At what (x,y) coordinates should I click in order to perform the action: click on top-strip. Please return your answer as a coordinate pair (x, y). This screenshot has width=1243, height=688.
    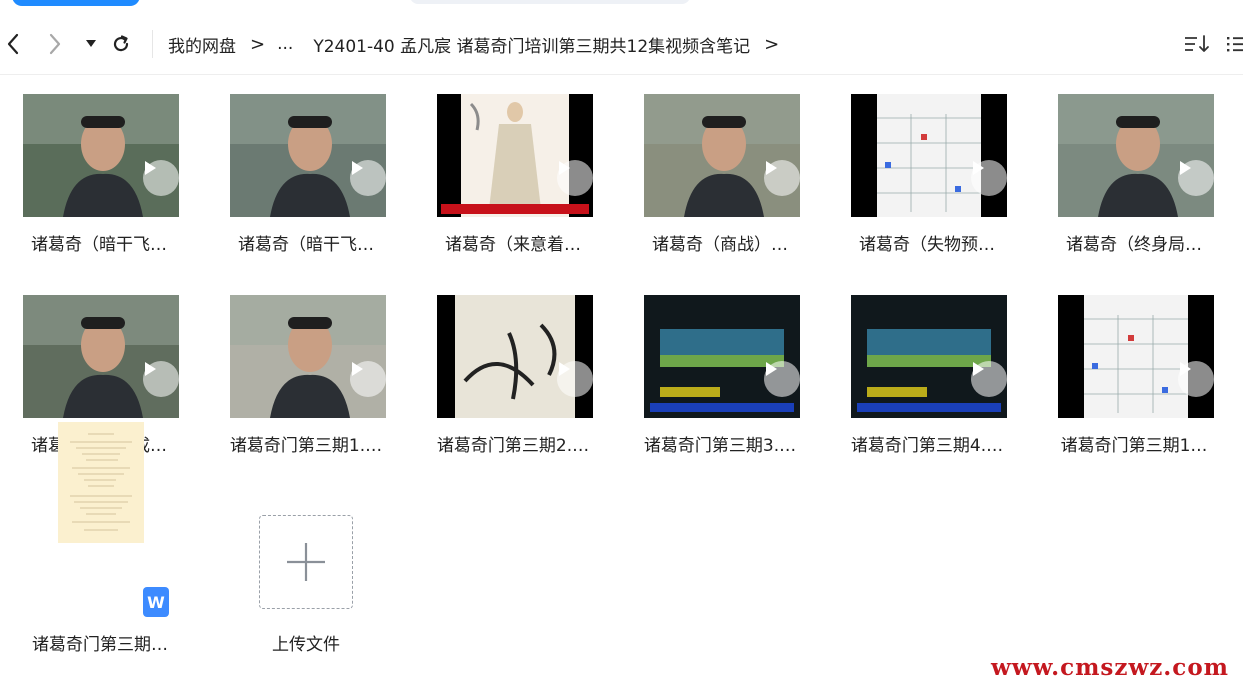
    Looking at the image, I should click on (621, 7).